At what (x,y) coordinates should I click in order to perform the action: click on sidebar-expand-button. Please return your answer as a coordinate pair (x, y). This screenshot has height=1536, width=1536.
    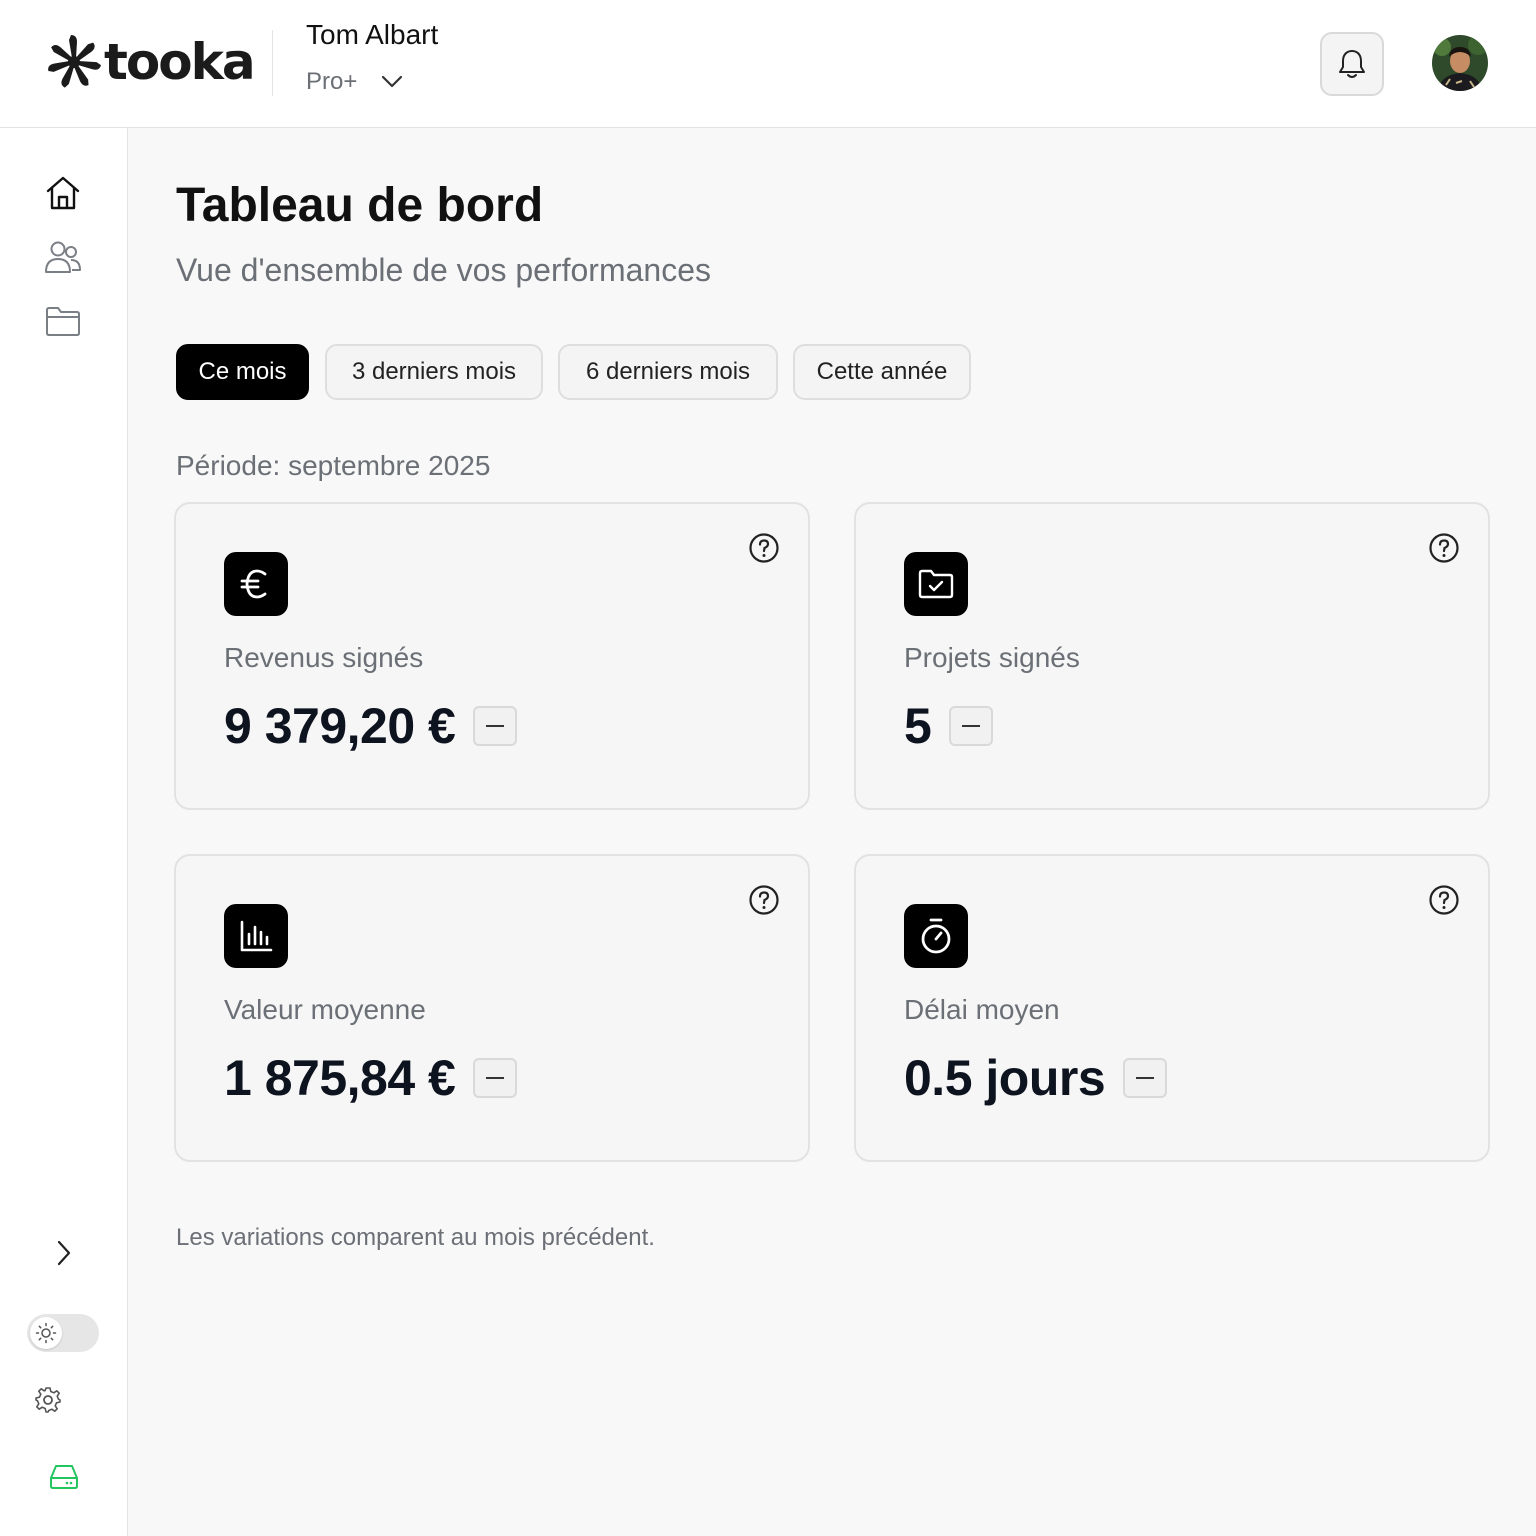
    Looking at the image, I should click on (64, 1253).